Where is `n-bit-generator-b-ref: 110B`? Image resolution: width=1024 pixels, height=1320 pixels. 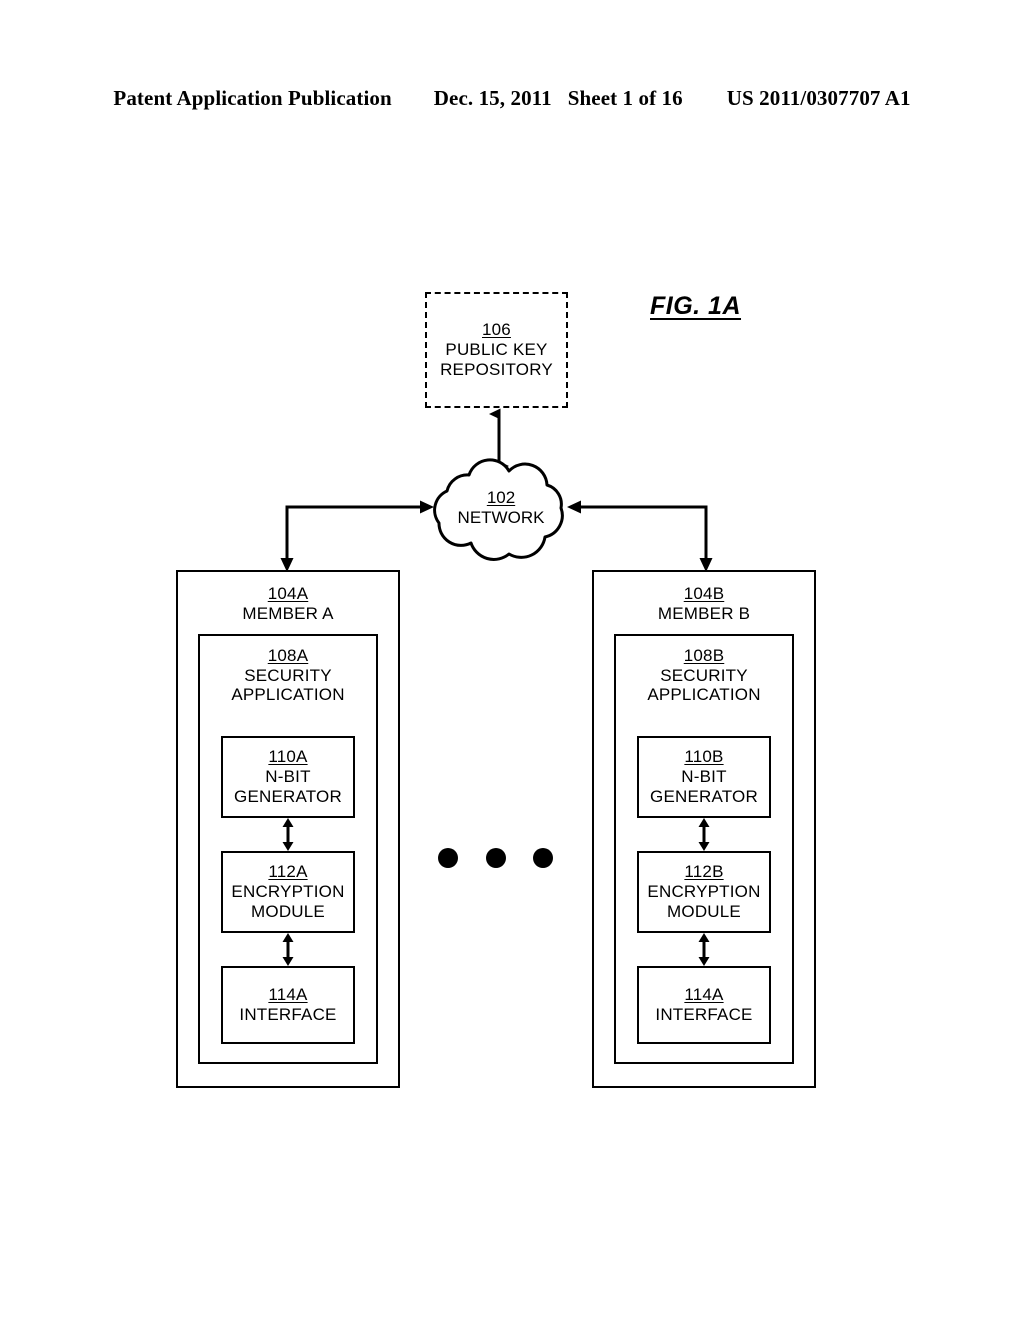
n-bit-generator-b-ref: 110B is located at coordinates (704, 757).